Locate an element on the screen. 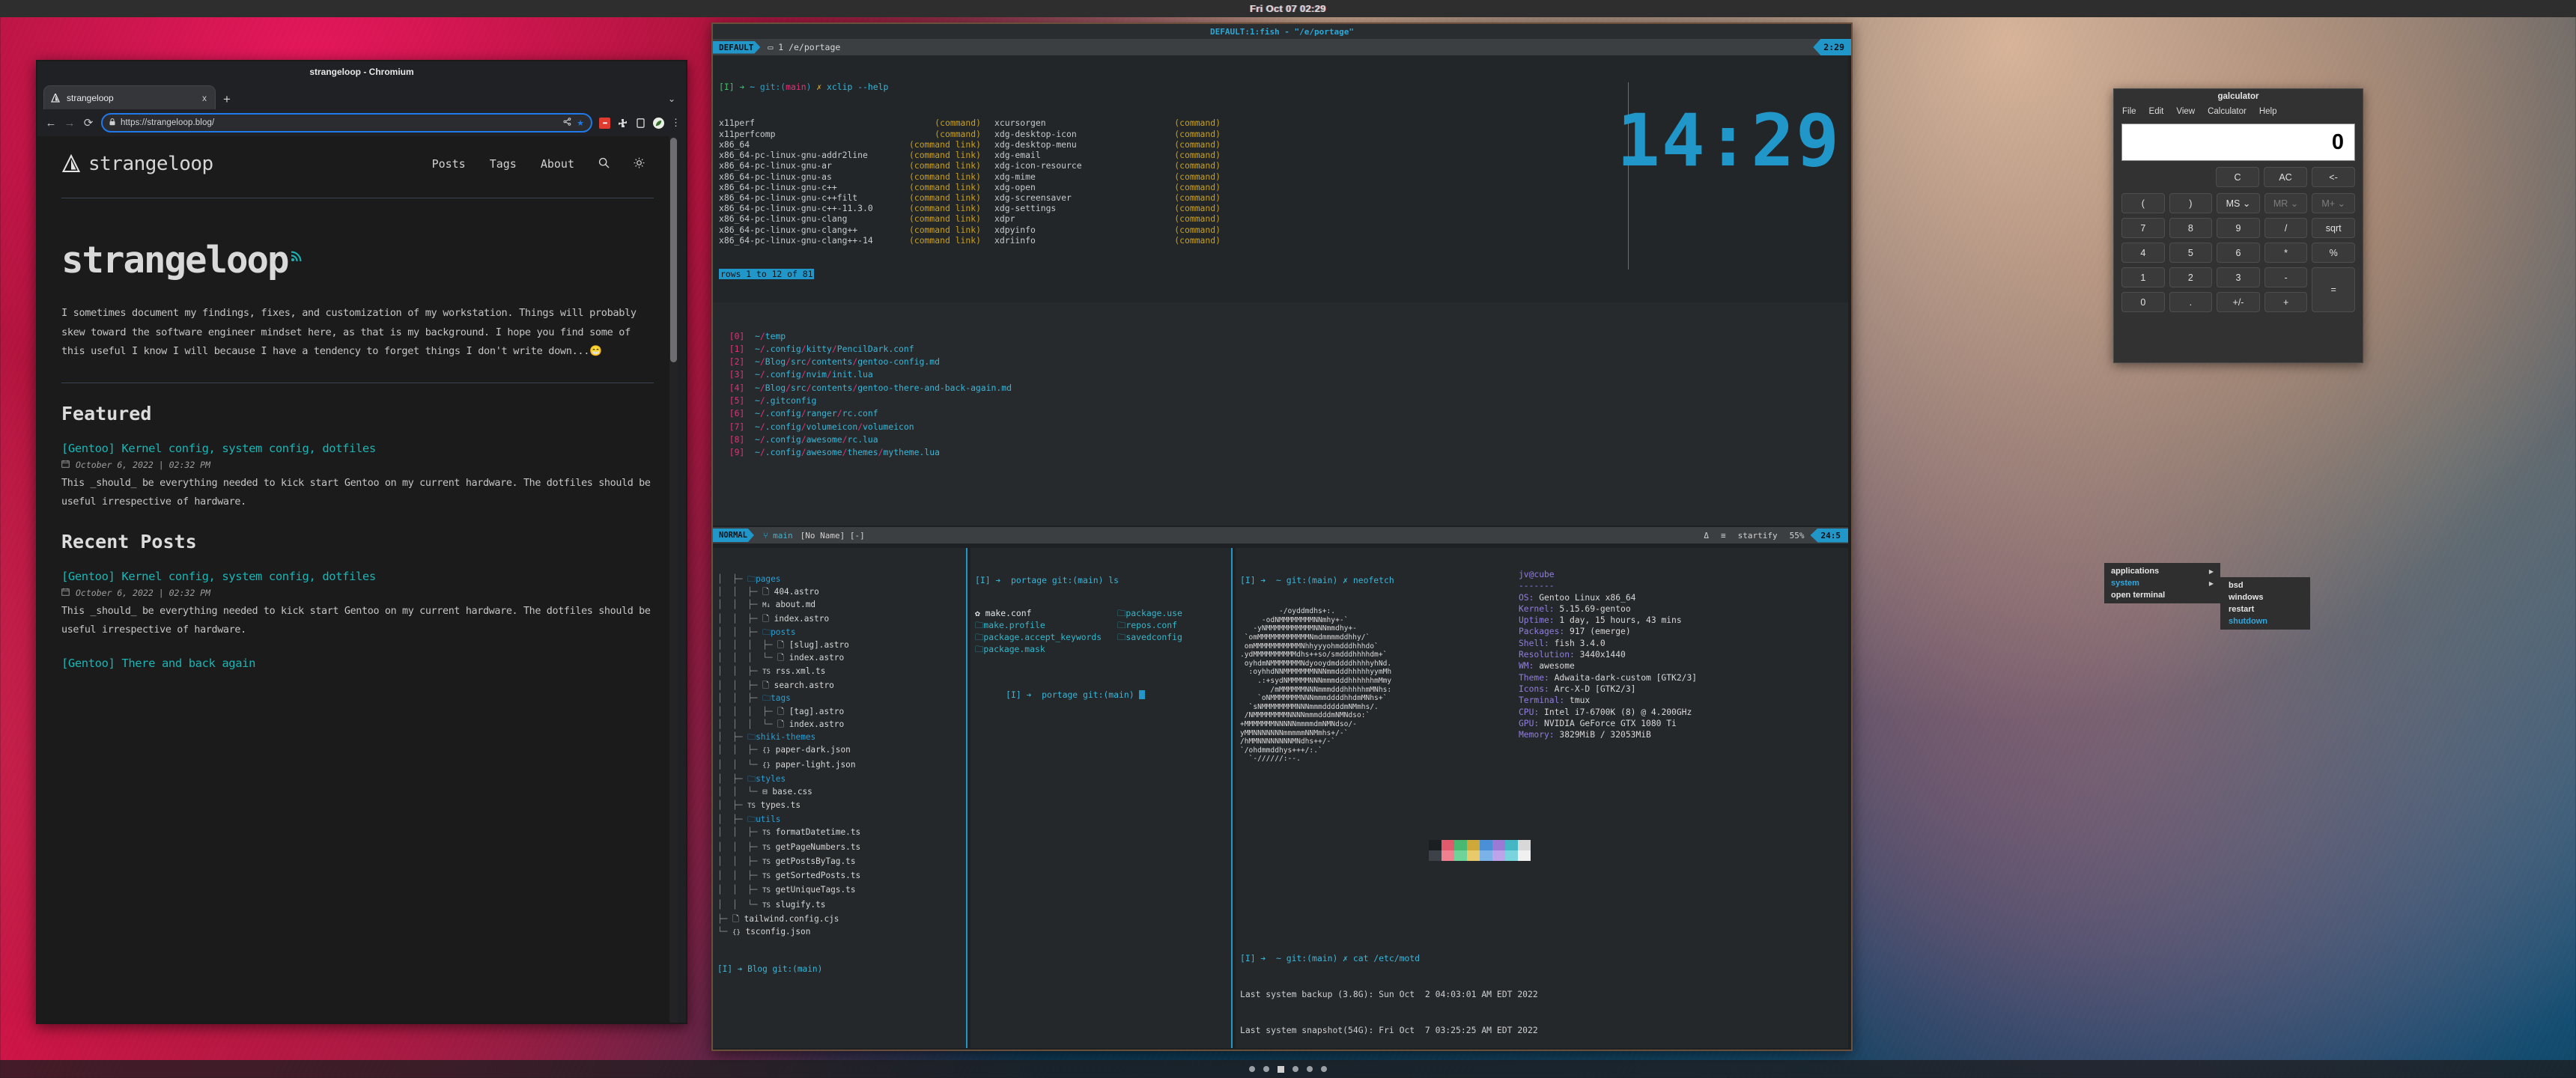 The width and height of the screenshot is (2576, 1078). completion-item: xdg-screensaver is located at coordinates (1059, 197).